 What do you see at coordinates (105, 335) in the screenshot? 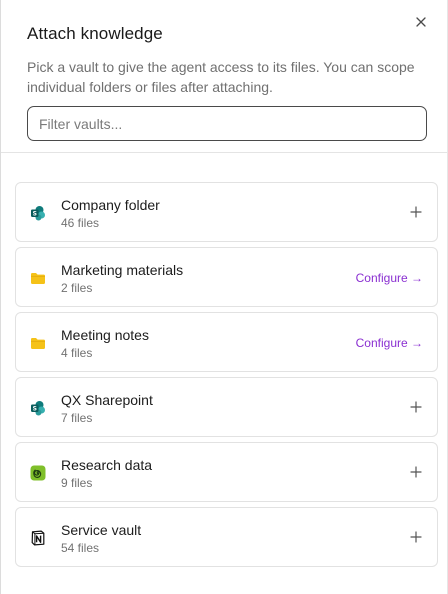
I see `vault-name: Meeting notes` at bounding box center [105, 335].